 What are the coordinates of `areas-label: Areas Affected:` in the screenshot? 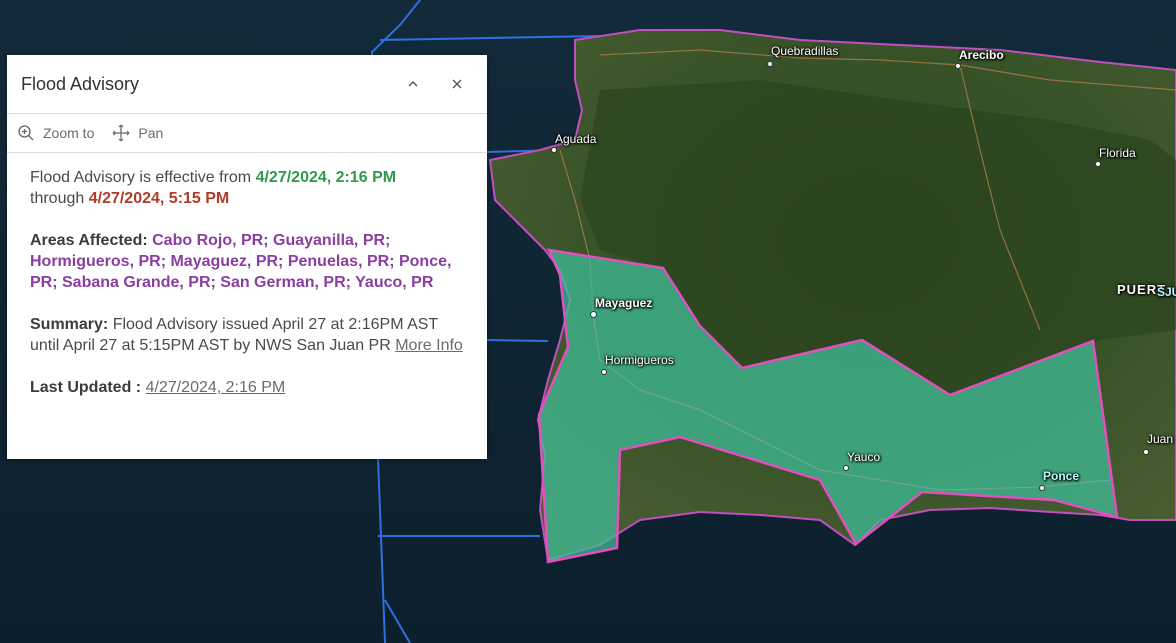 It's located at (89, 240).